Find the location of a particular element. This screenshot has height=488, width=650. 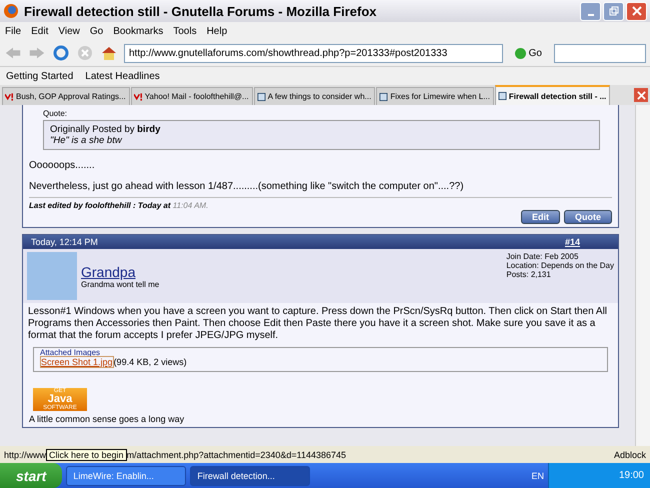

status-url: http://www is located at coordinates (25, 455).